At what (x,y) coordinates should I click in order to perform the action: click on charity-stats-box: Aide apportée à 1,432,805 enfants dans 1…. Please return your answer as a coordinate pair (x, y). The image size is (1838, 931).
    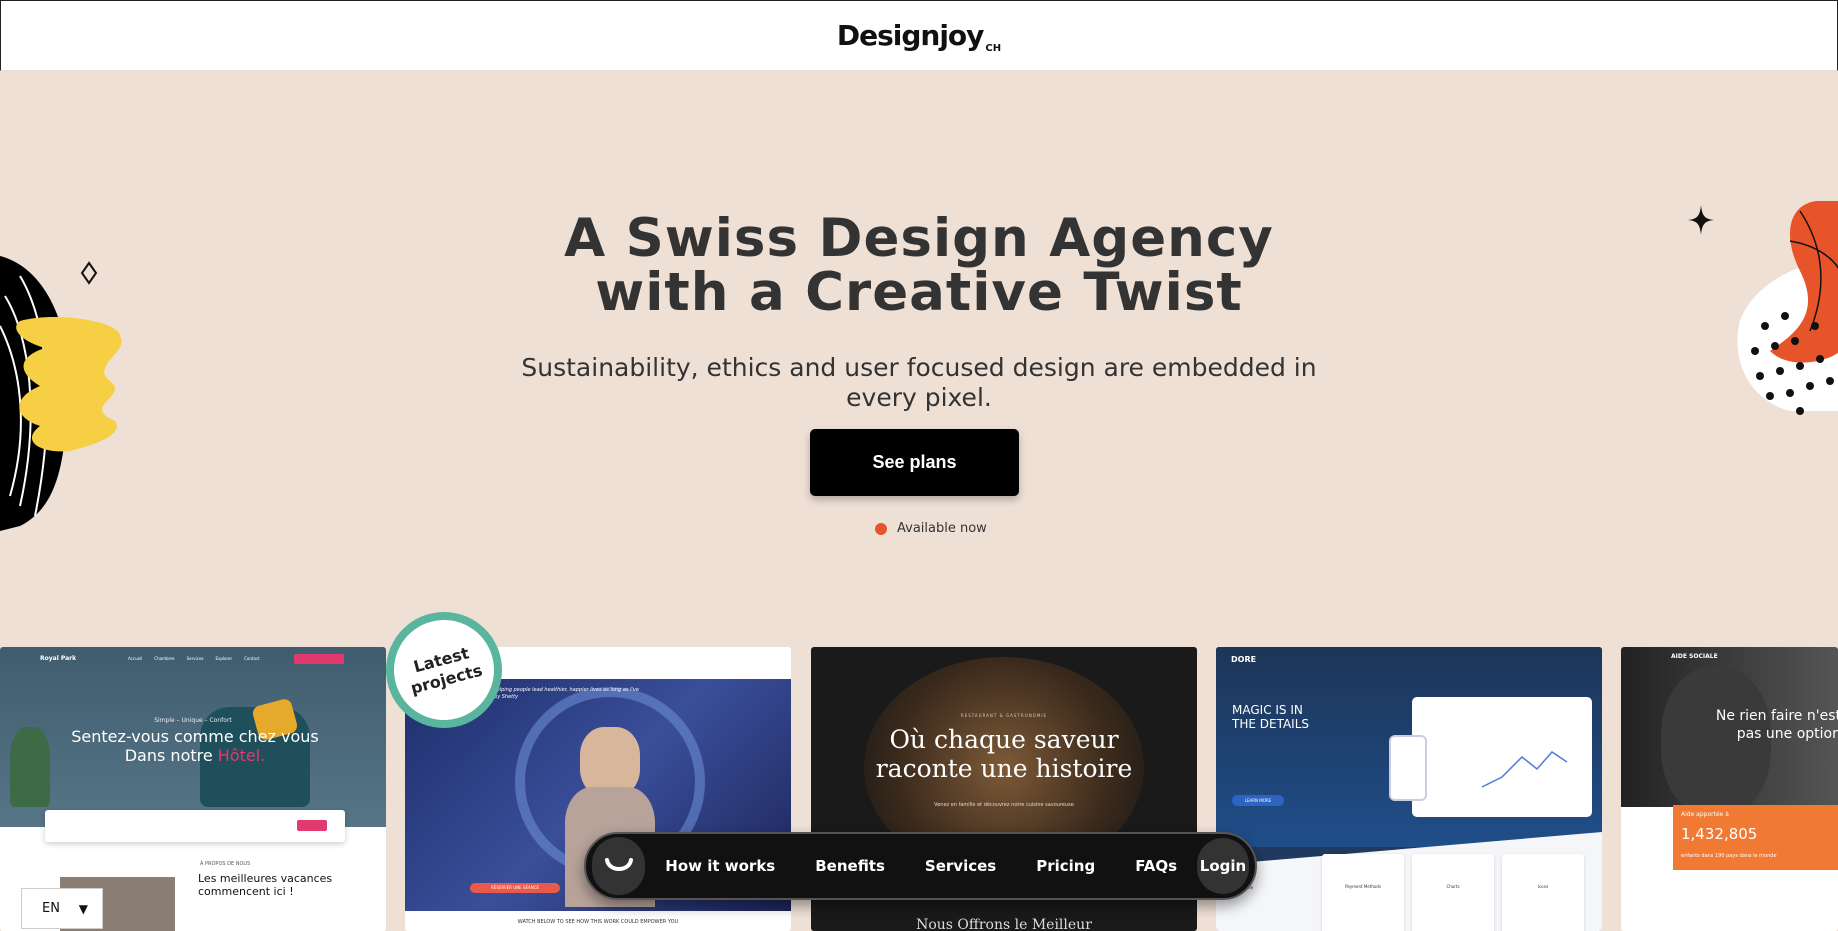
    Looking at the image, I should click on (1755, 837).